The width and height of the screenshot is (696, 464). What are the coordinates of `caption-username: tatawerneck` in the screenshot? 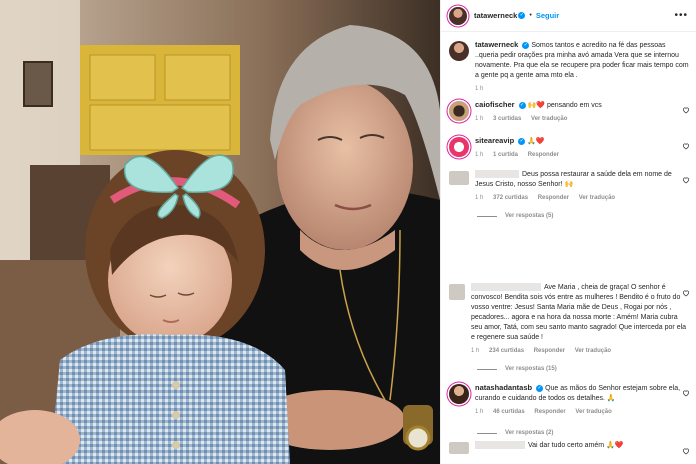 It's located at (496, 44).